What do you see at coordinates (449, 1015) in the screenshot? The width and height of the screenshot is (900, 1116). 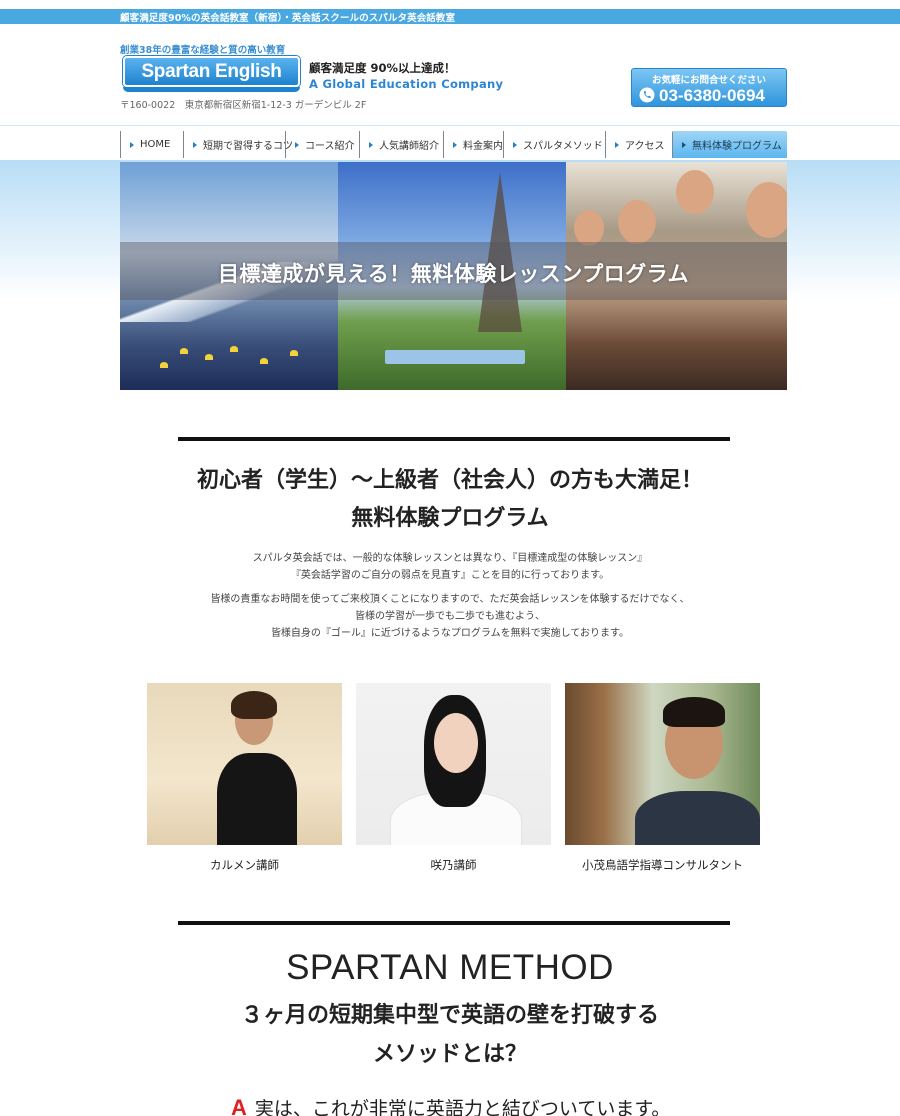 I see `method-subtitle-line1: ３ヶ月の短期集中型で英語の壁を打破する` at bounding box center [449, 1015].